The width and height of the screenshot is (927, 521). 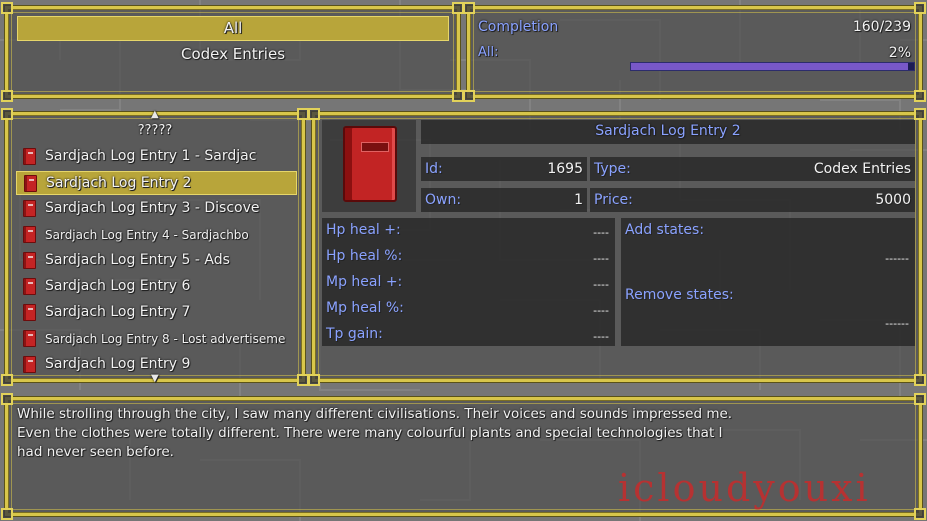 I want to click on list-item: Sardjach Log Entry 7, so click(x=156, y=313).